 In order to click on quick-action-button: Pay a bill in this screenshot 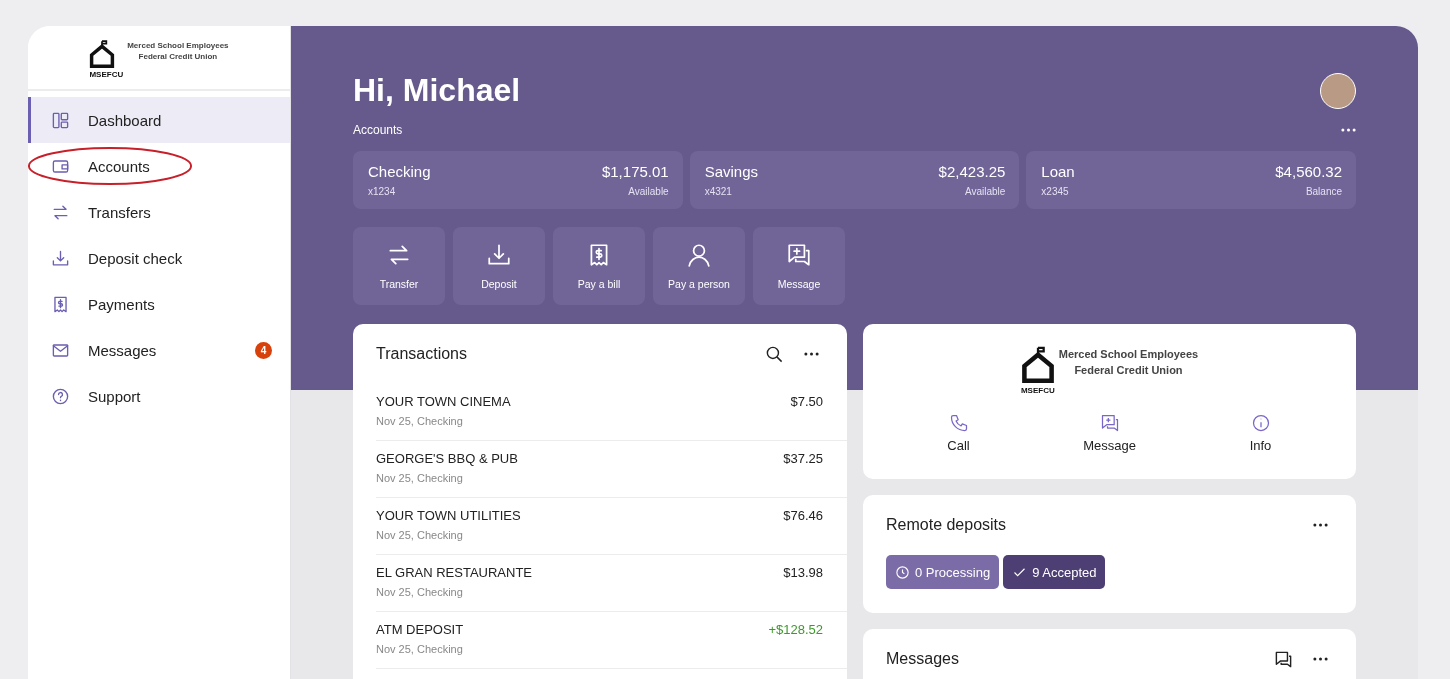, I will do `click(599, 266)`.